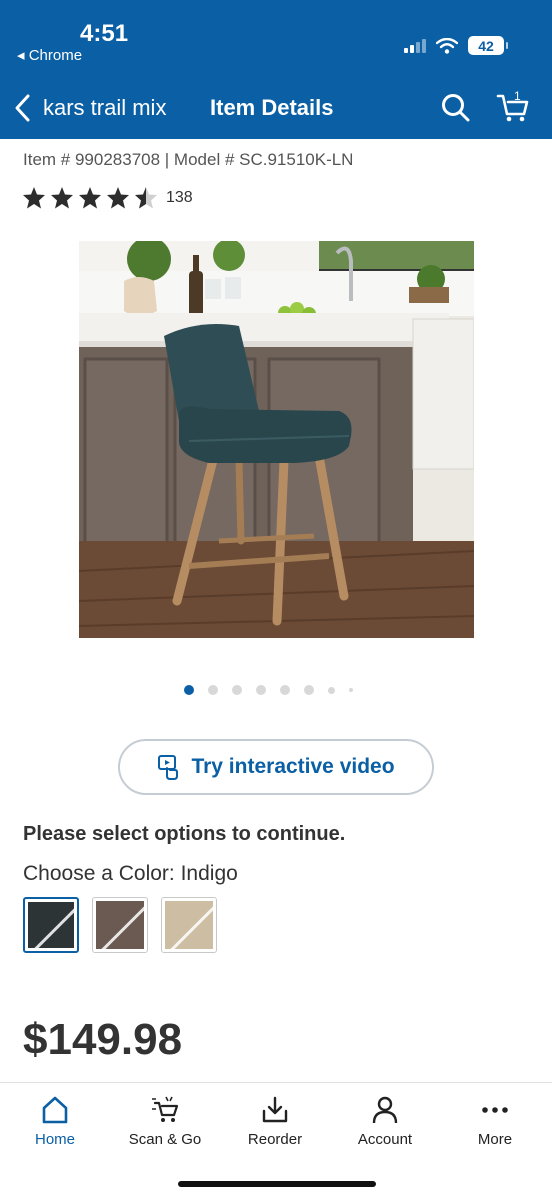 The height and width of the screenshot is (1200, 552). I want to click on tab-scan-go-label: Scan & Go, so click(165, 1139).